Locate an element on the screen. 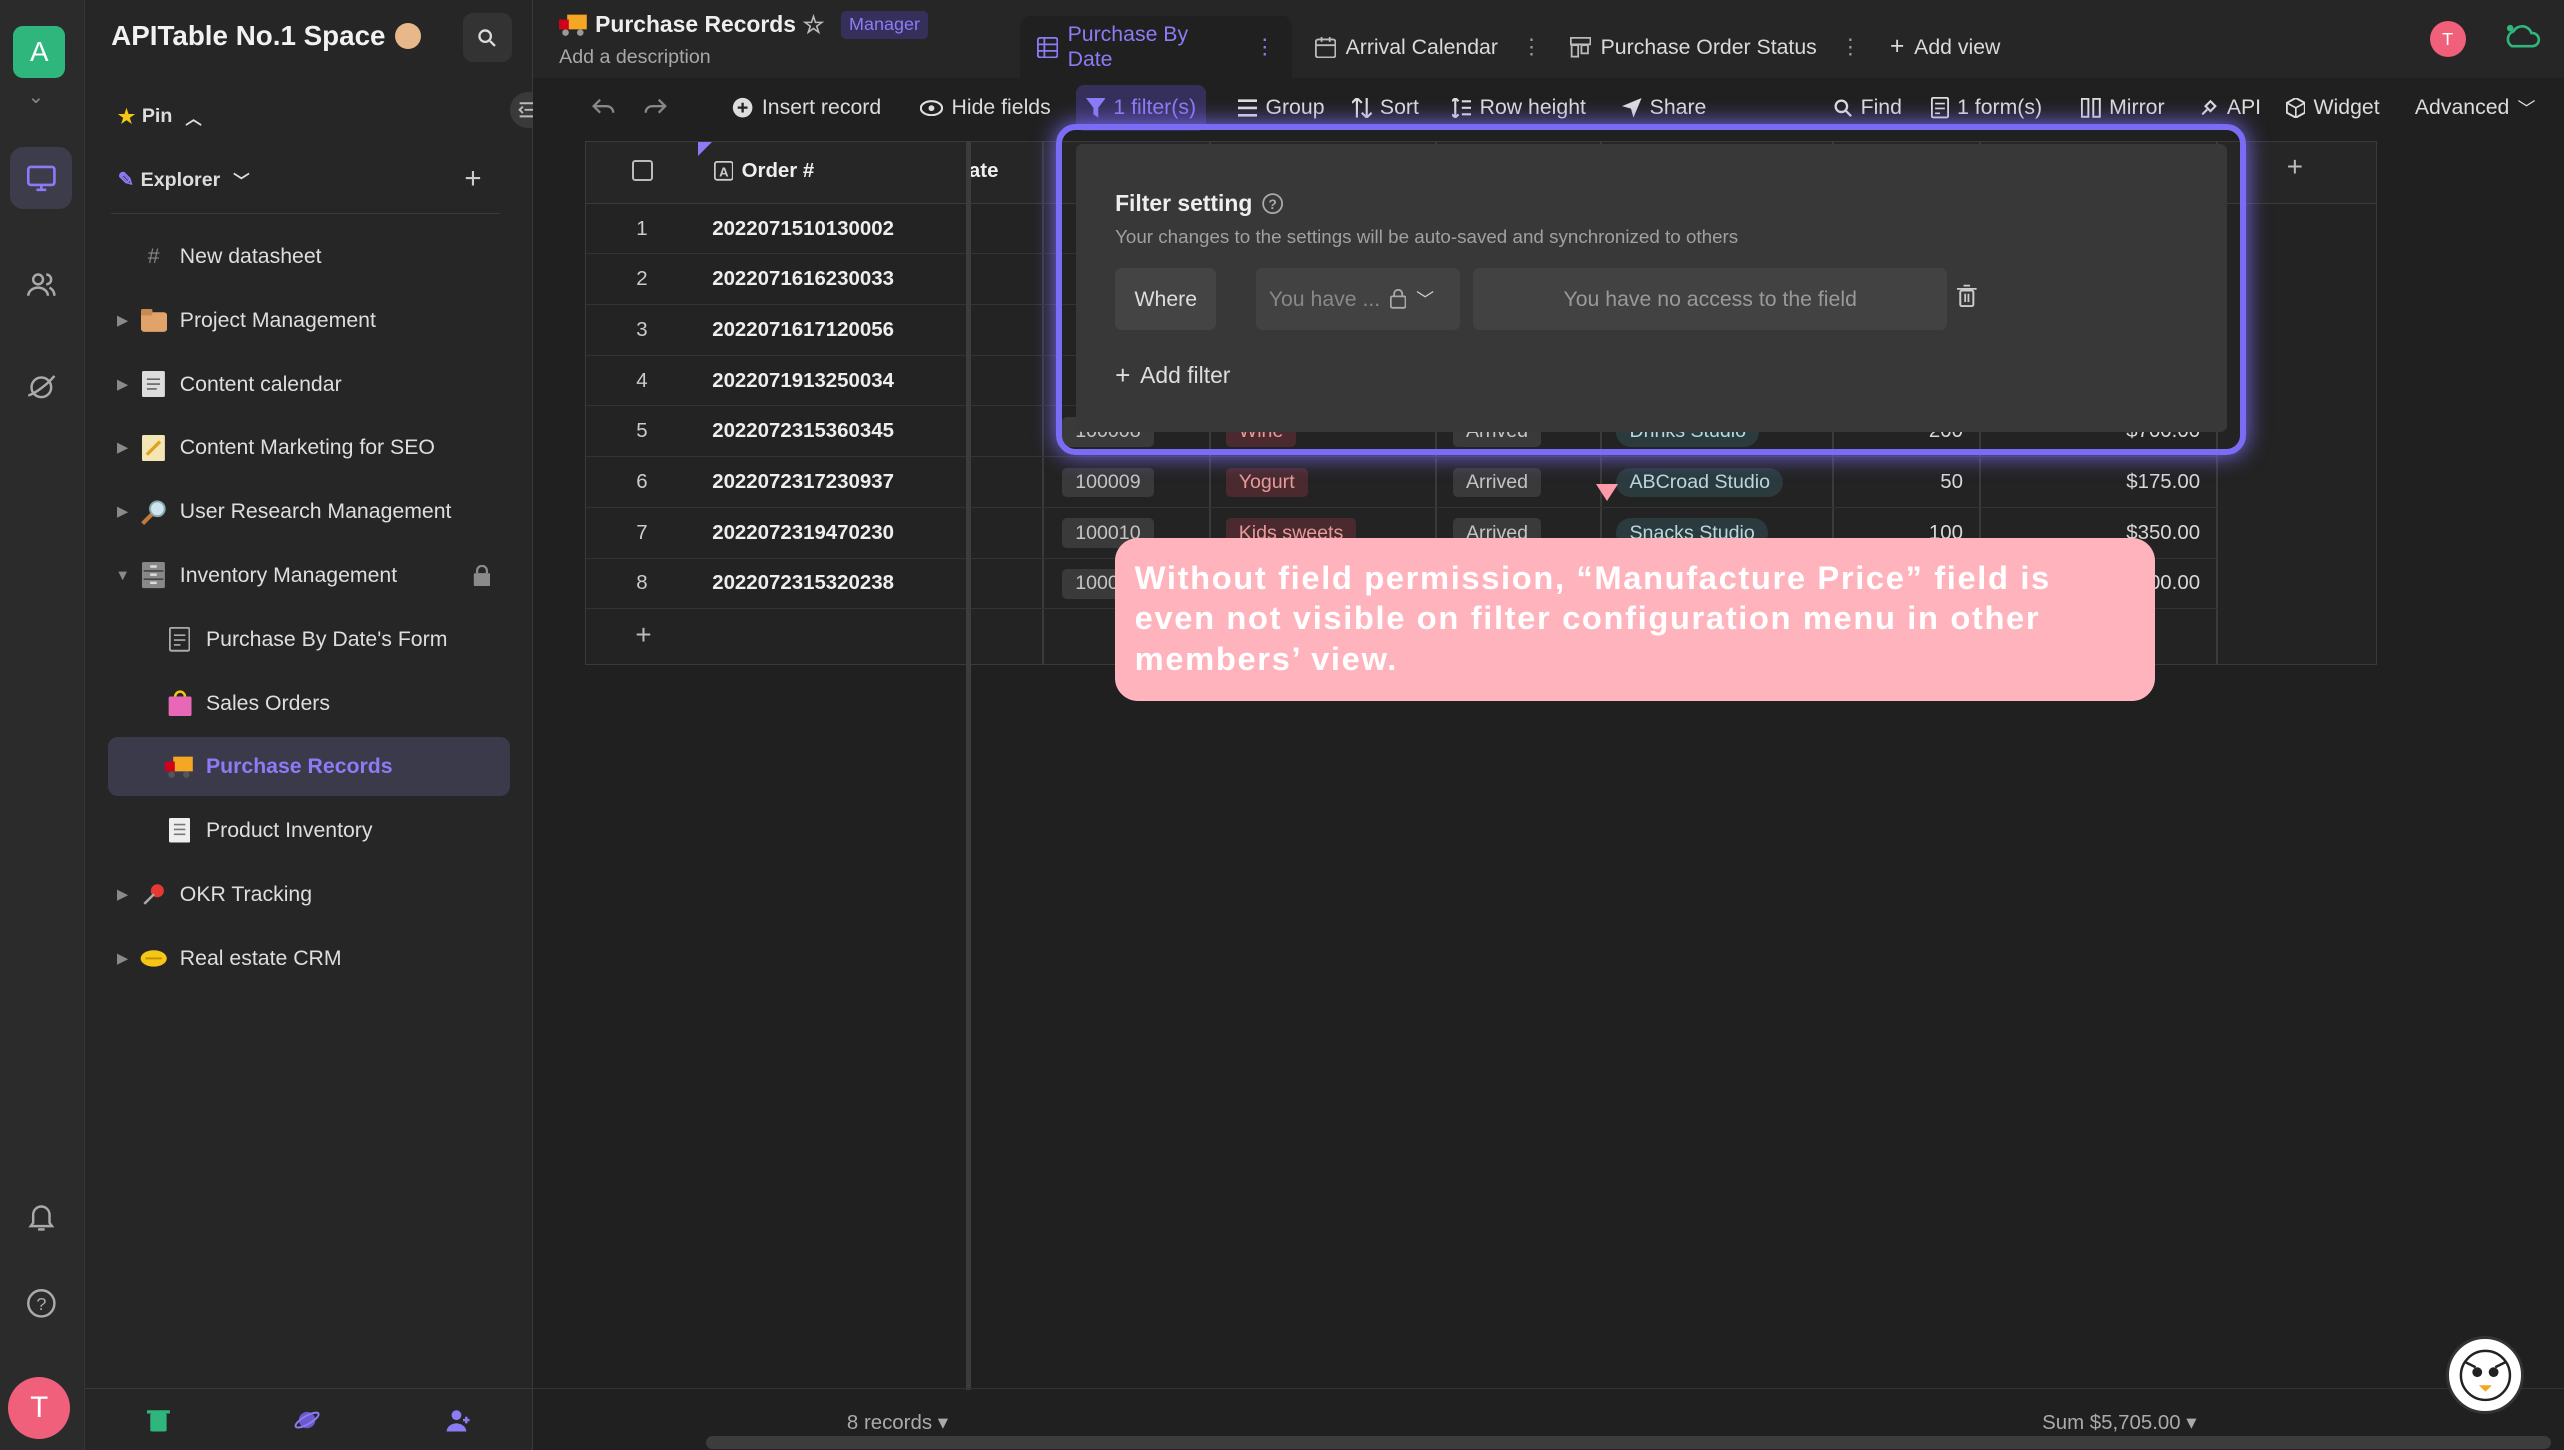 The height and width of the screenshot is (1450, 2564). workbench-icon is located at coordinates (40, 178).